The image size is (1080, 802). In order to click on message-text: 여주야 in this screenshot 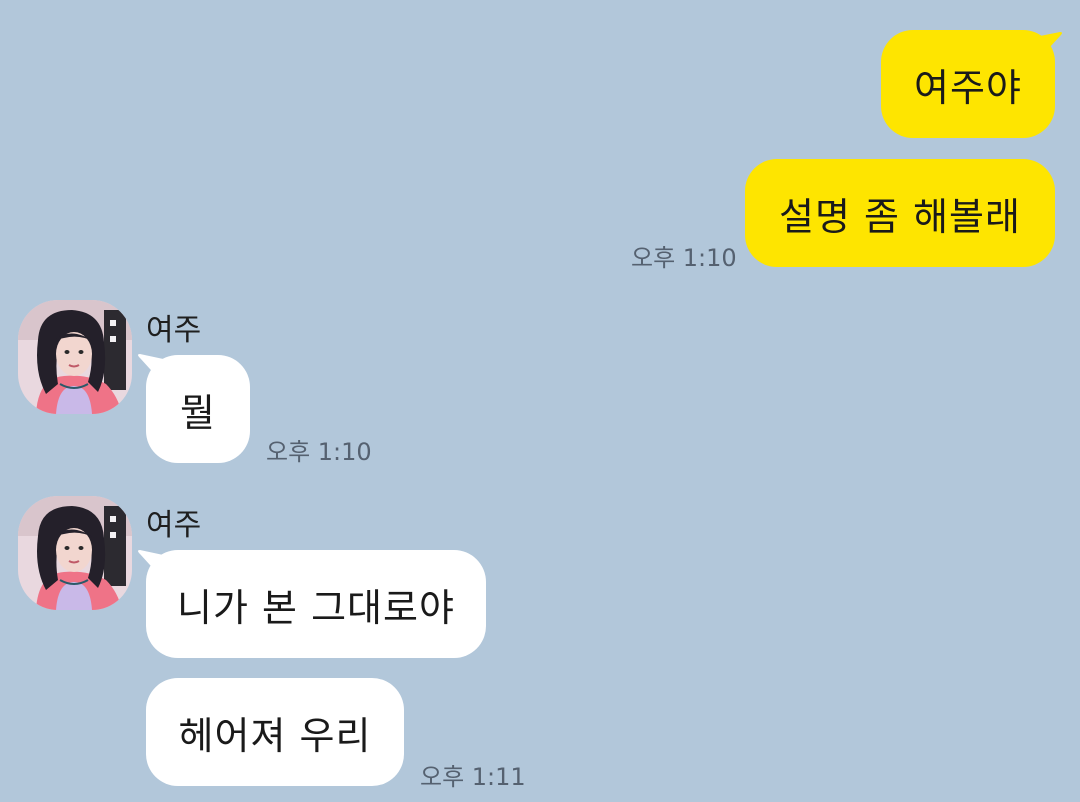, I will do `click(968, 87)`.